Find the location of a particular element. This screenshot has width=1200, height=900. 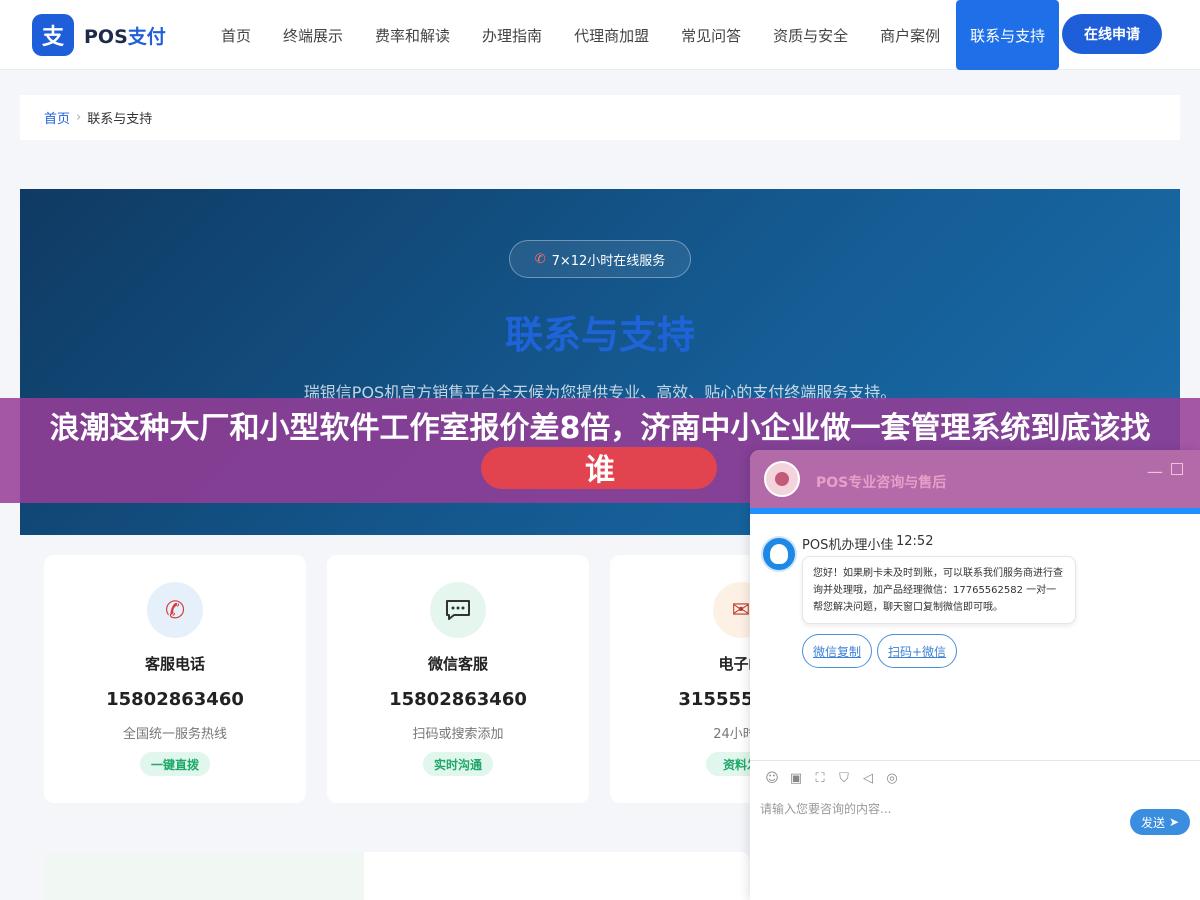

maximize-icon is located at coordinates (1177, 469).